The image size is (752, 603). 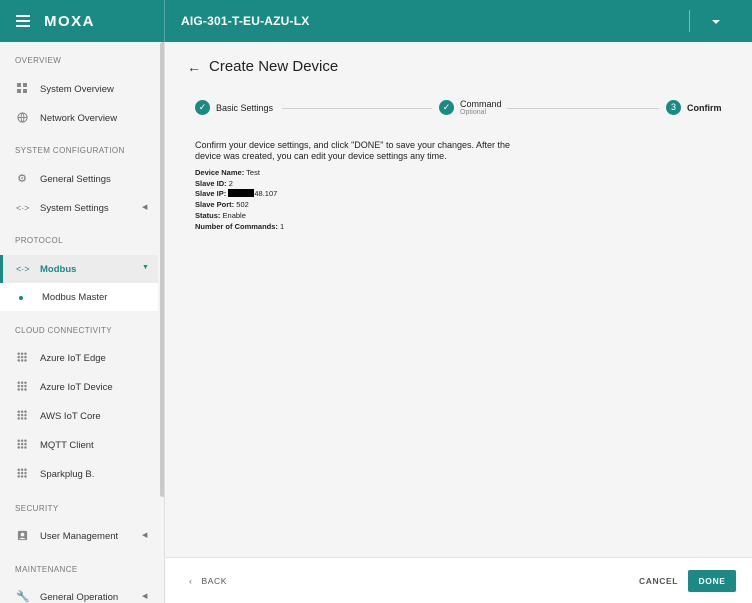 I want to click on header-divider-right, so click(x=689, y=21).